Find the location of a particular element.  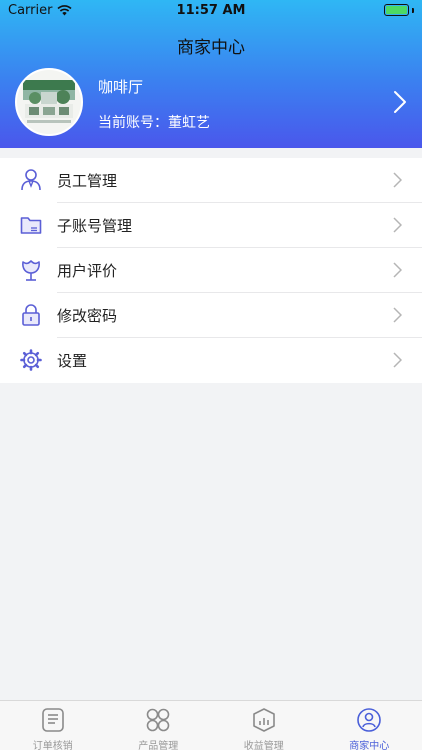

tab-label: 产品管理 is located at coordinates (158, 745).